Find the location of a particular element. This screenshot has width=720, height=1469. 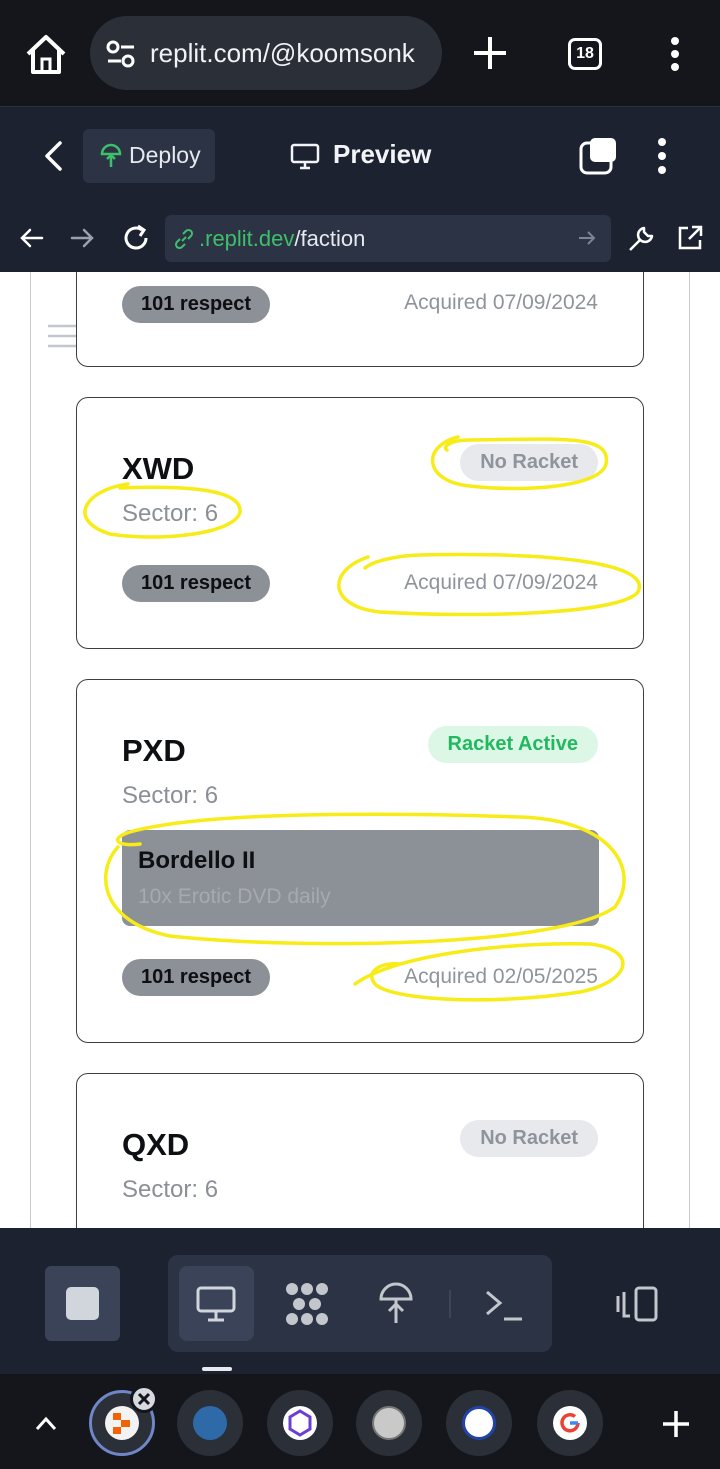

territory-name: XWD is located at coordinates (158, 468).